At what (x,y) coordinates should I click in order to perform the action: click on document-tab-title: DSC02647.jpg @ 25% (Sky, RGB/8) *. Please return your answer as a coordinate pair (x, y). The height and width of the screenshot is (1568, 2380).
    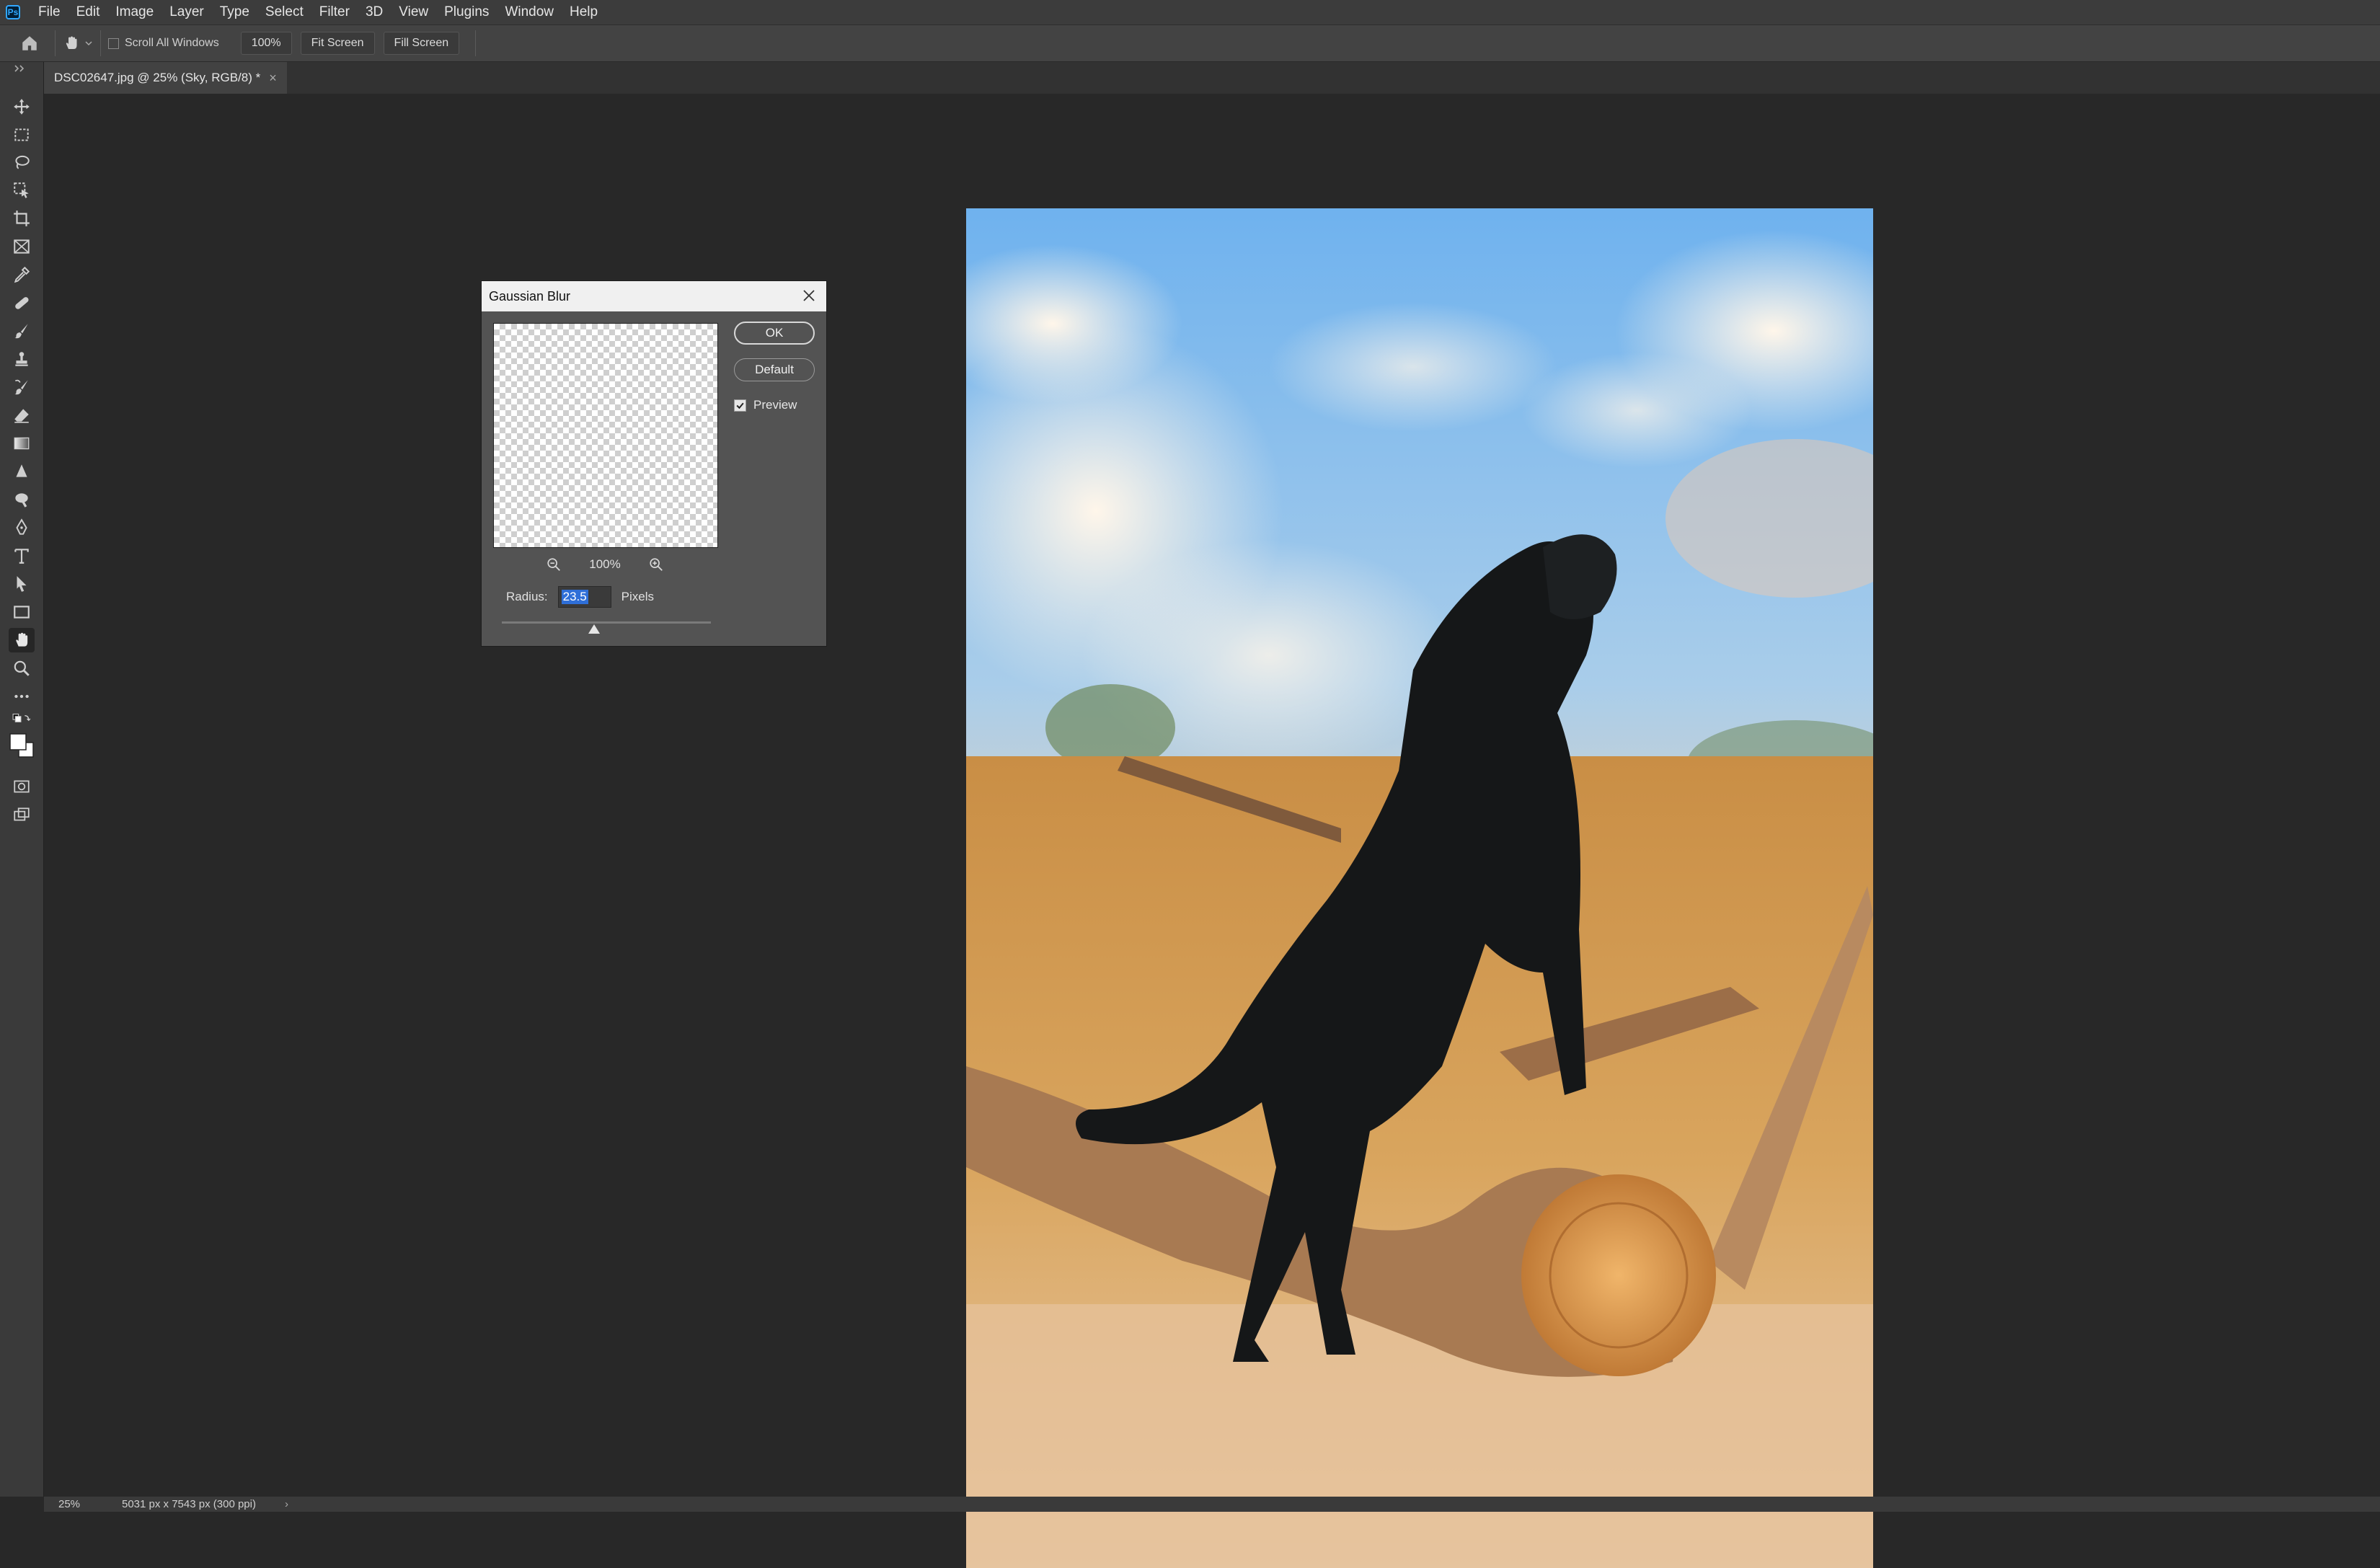
    Looking at the image, I should click on (157, 77).